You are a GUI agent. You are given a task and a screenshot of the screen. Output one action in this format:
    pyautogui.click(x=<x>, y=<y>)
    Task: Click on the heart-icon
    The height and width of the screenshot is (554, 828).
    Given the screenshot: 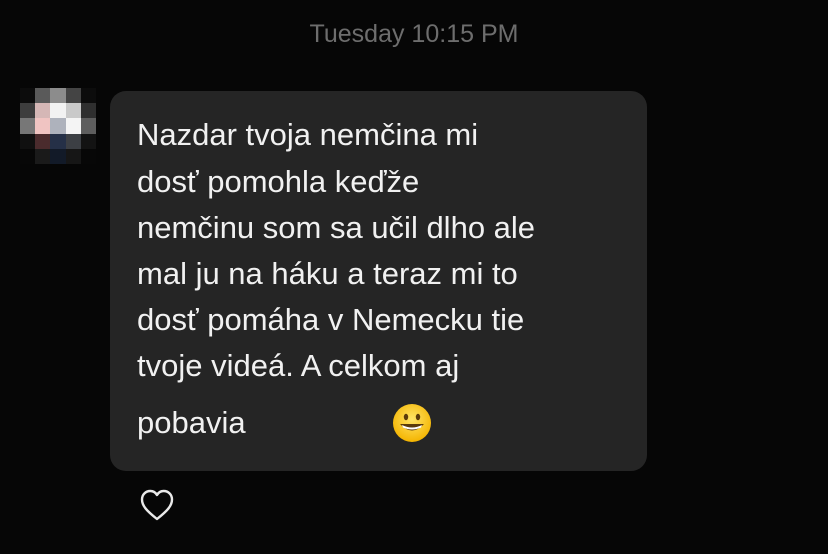 What is the action you would take?
    pyautogui.click(x=157, y=505)
    